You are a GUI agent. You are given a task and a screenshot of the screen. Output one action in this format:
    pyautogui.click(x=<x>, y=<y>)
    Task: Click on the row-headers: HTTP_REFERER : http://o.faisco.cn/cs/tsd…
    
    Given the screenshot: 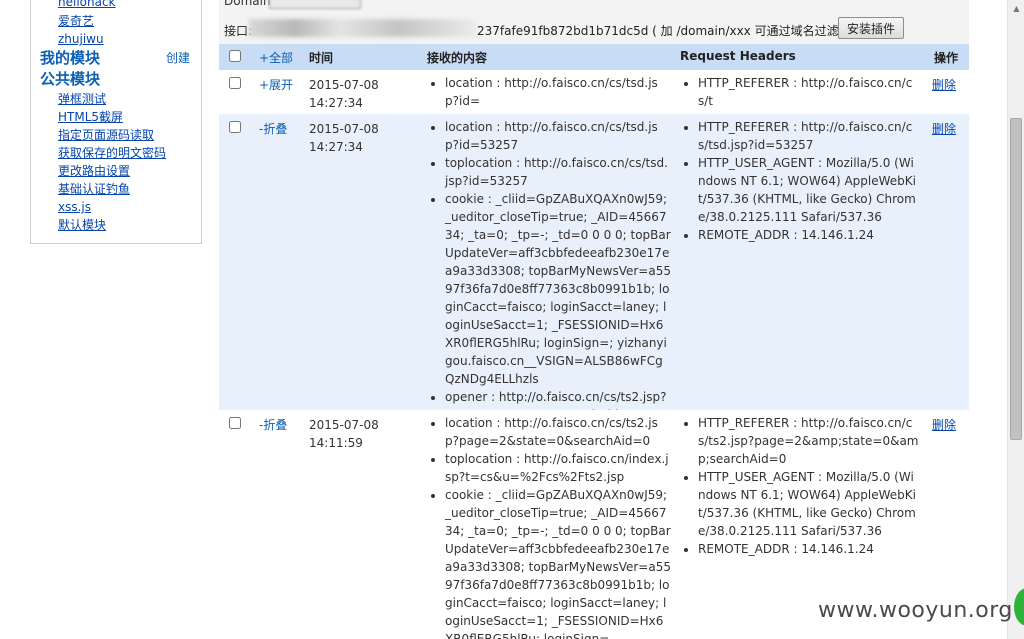 What is the action you would take?
    pyautogui.click(x=800, y=181)
    